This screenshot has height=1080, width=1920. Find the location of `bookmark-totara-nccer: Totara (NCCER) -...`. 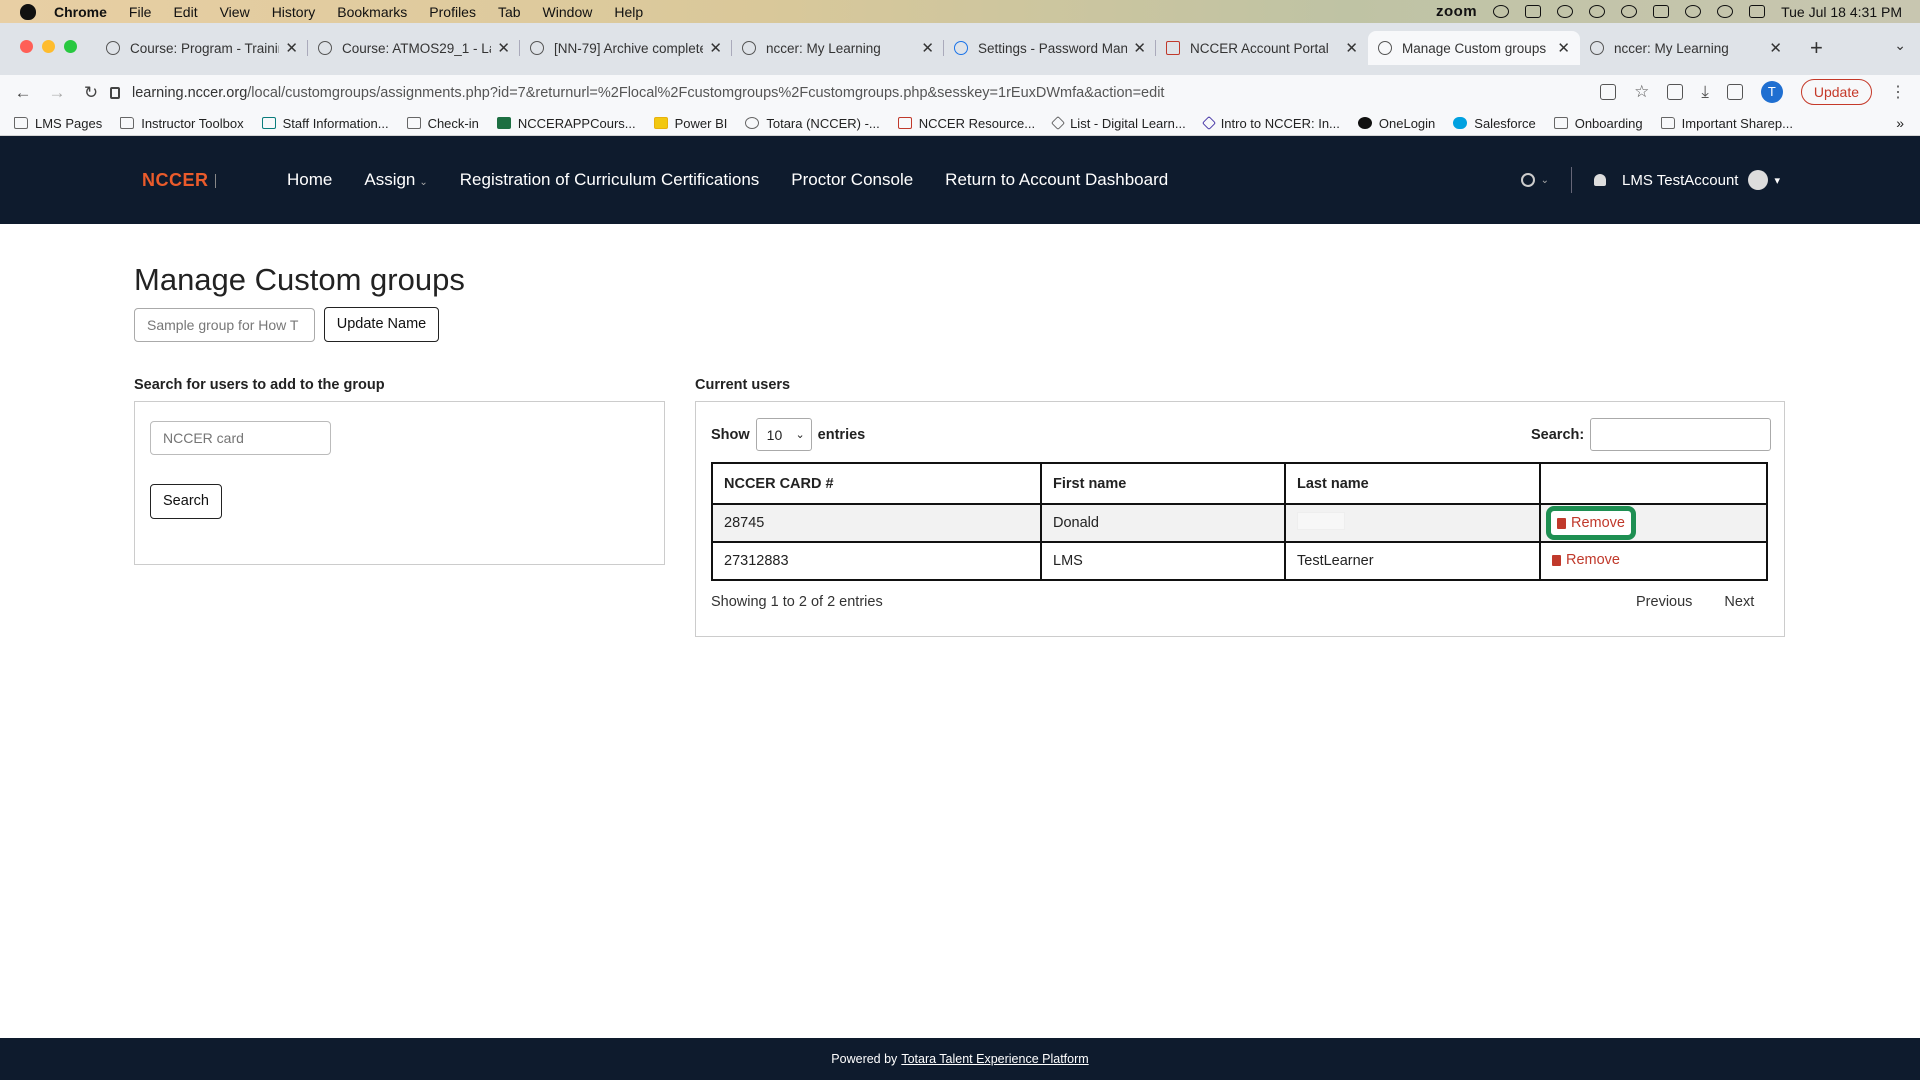

bookmark-totara-nccer: Totara (NCCER) -... is located at coordinates (812, 123).